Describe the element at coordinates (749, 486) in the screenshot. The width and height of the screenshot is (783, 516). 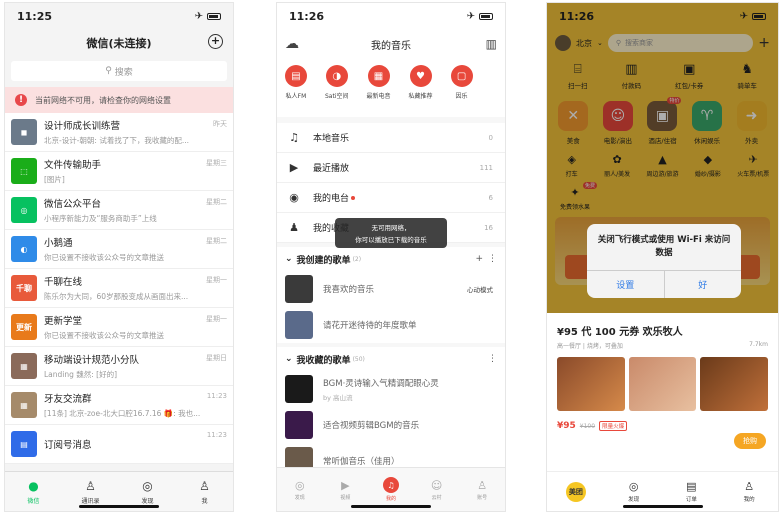
I see `person-icon: ♙` at that location.